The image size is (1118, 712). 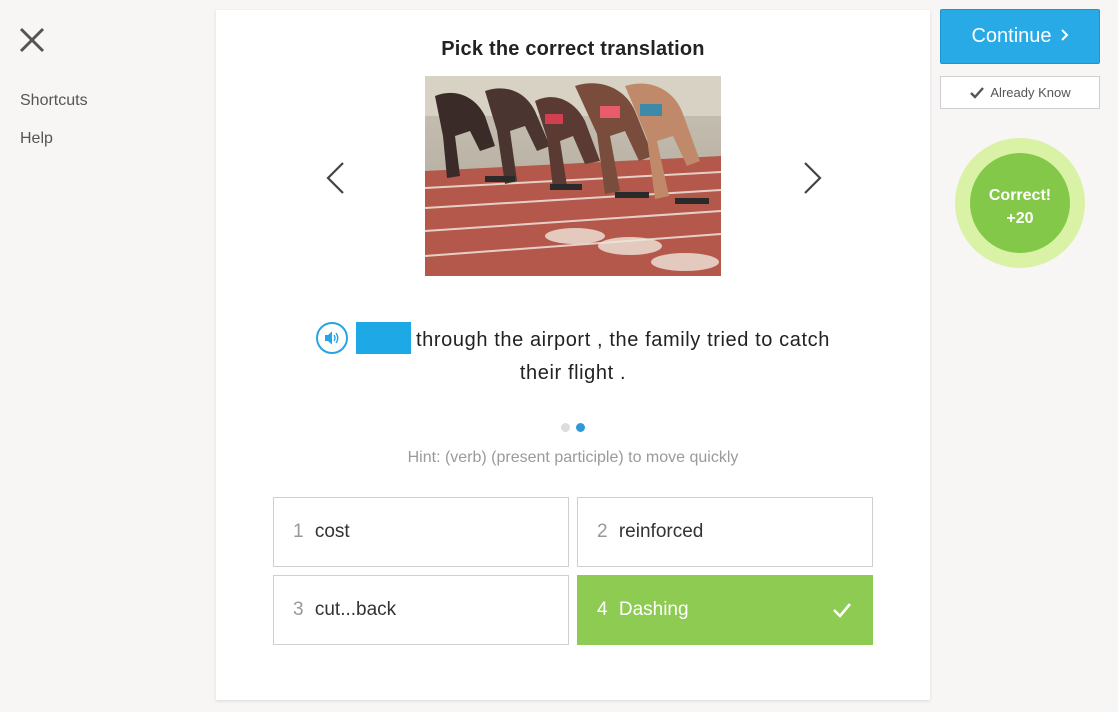 What do you see at coordinates (573, 373) in the screenshot?
I see `sentence-text-line2: their flight .` at bounding box center [573, 373].